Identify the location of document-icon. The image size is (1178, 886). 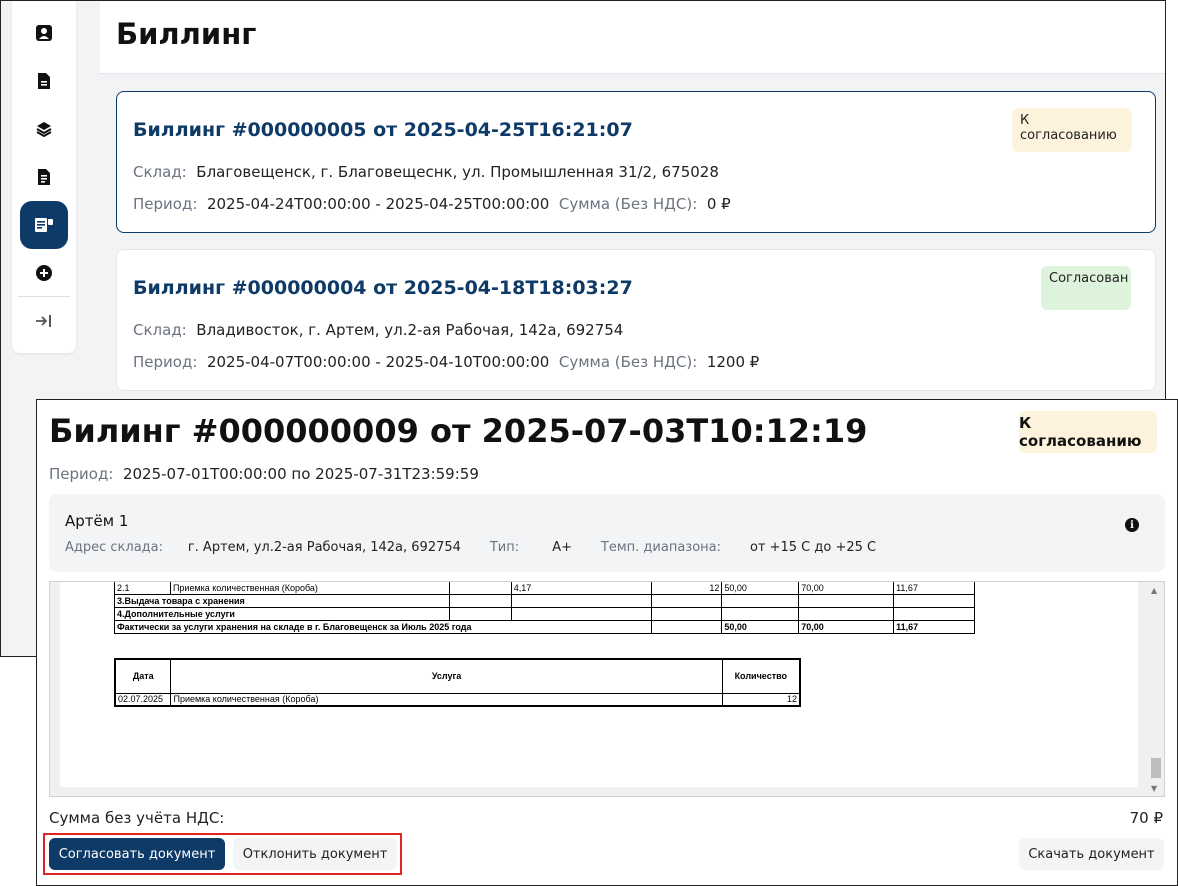
(44, 81).